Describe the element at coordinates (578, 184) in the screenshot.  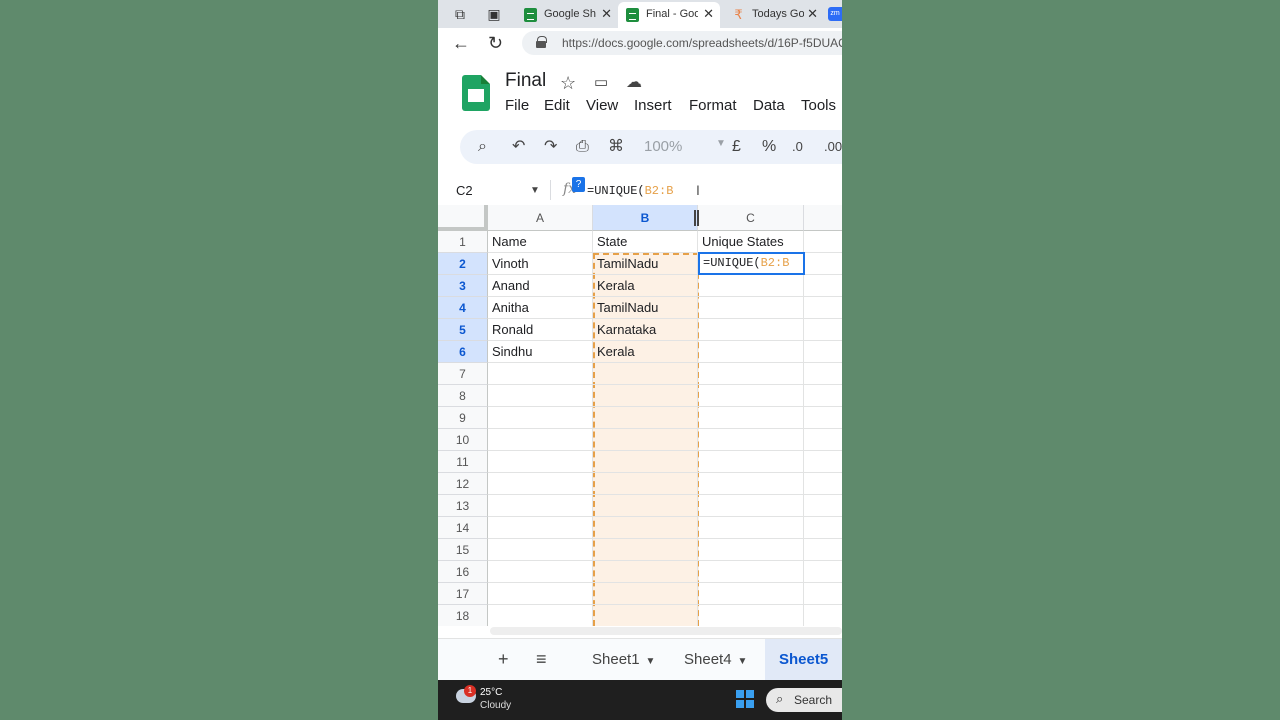
I see `formula-help-icon: ?` at that location.